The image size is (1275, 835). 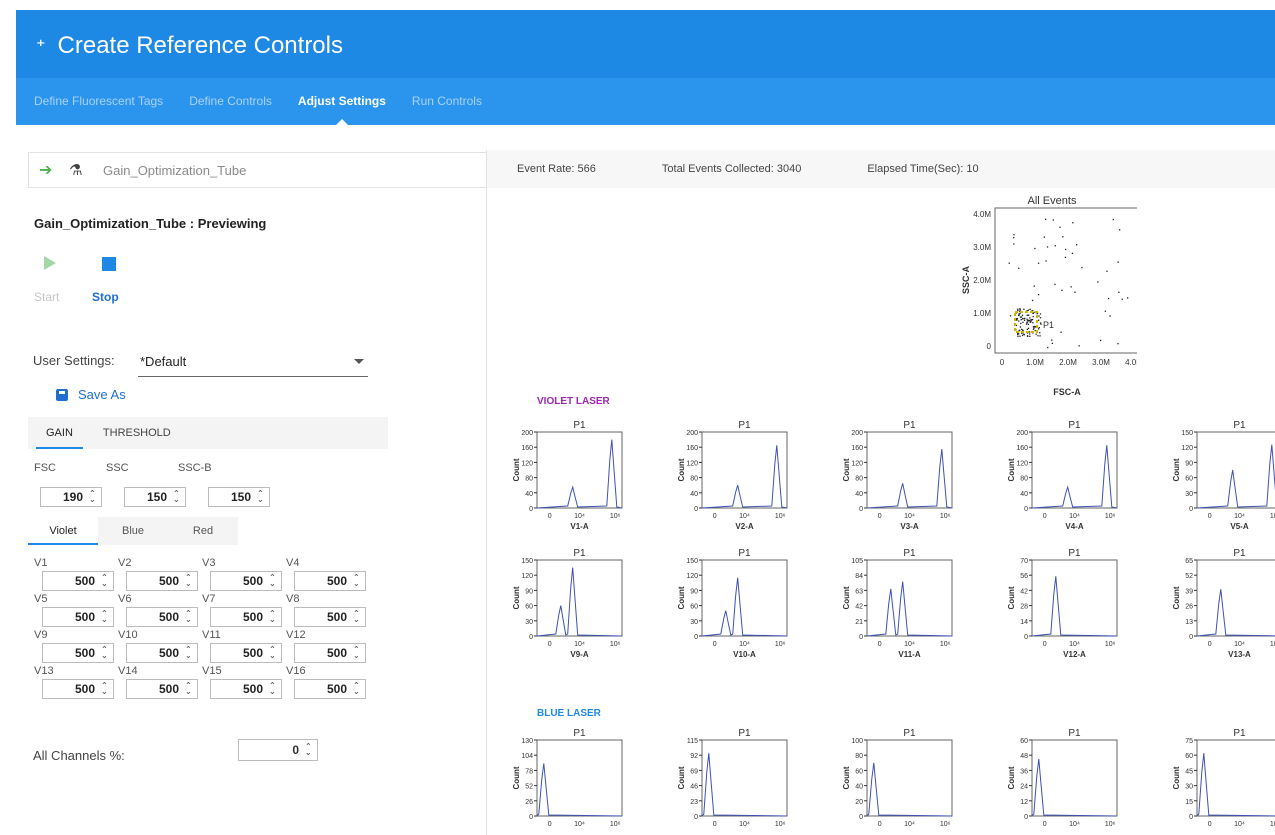 What do you see at coordinates (342, 101) in the screenshot?
I see `tab-adjust-settings: Adjust Settings` at bounding box center [342, 101].